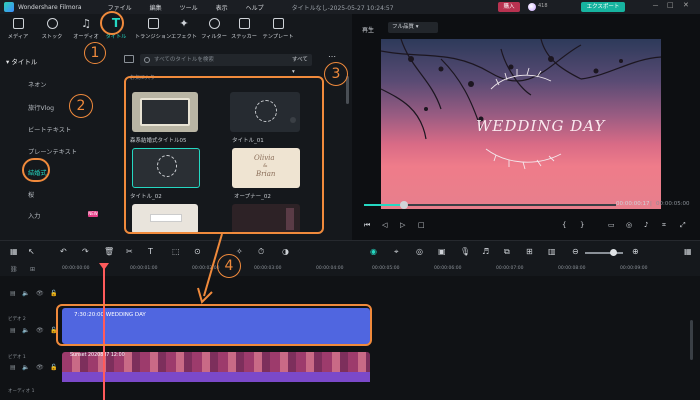 The image size is (700, 400). Describe the element at coordinates (63, 251) in the screenshot. I see `undo-icon: ↶` at that location.